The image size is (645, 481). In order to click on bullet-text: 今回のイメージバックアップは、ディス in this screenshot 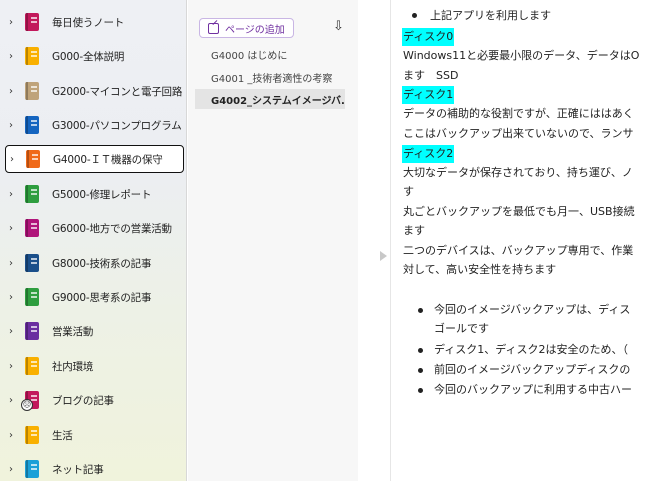, I will do `click(532, 309)`.